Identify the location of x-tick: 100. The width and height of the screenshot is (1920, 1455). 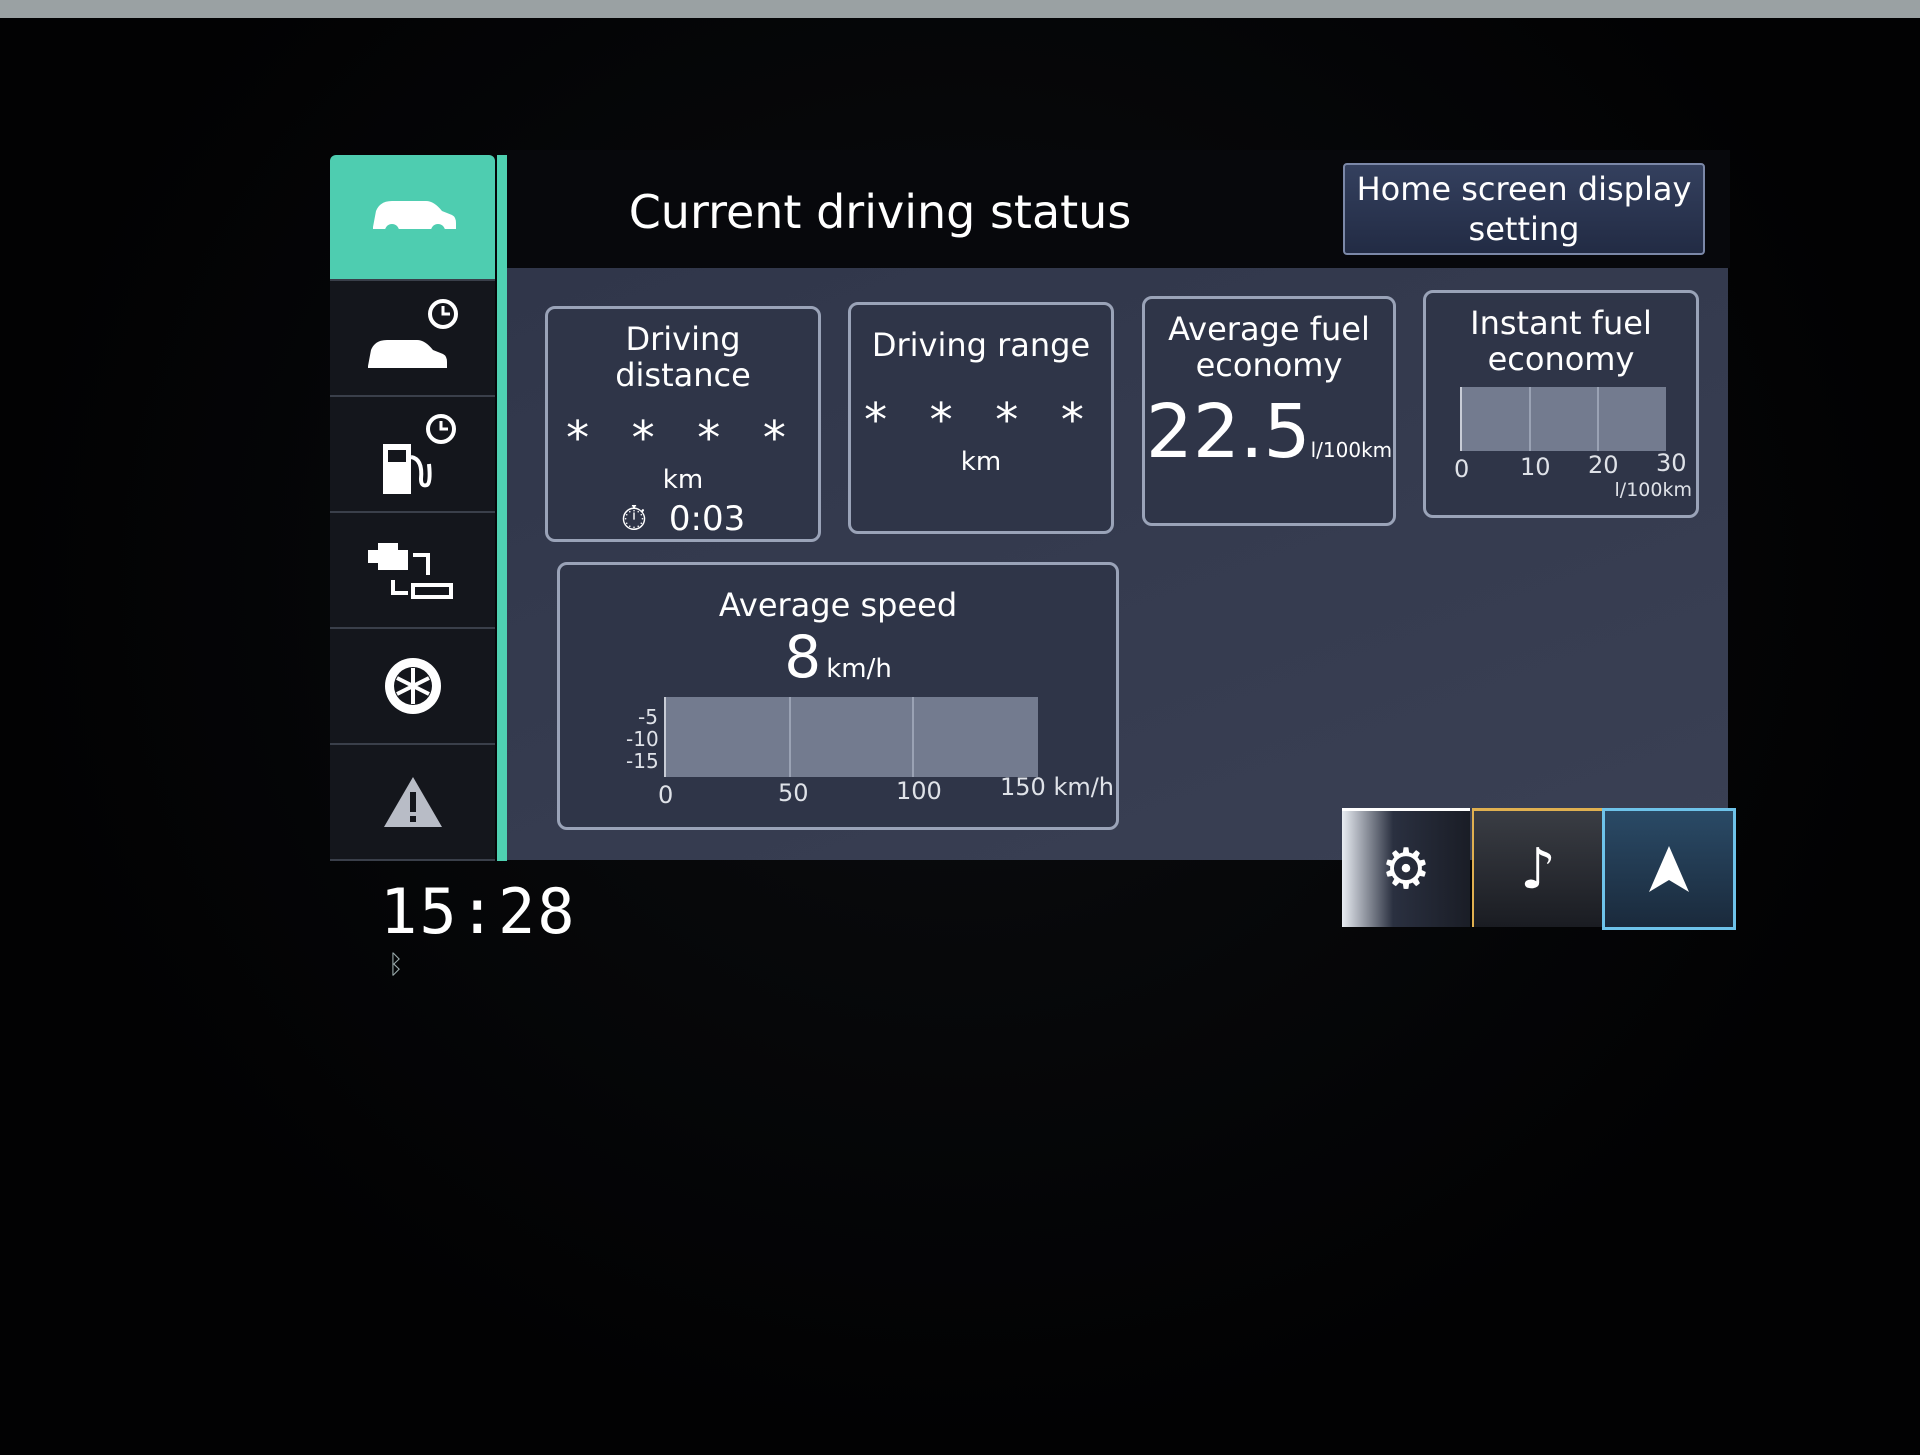
(919, 791).